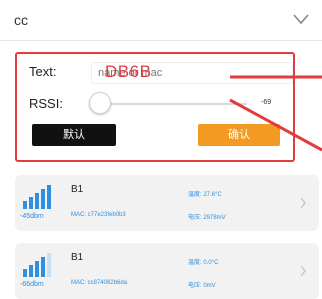  Describe the element at coordinates (205, 195) in the screenshot. I see `device-temperature: 温度: 27.6°C` at that location.